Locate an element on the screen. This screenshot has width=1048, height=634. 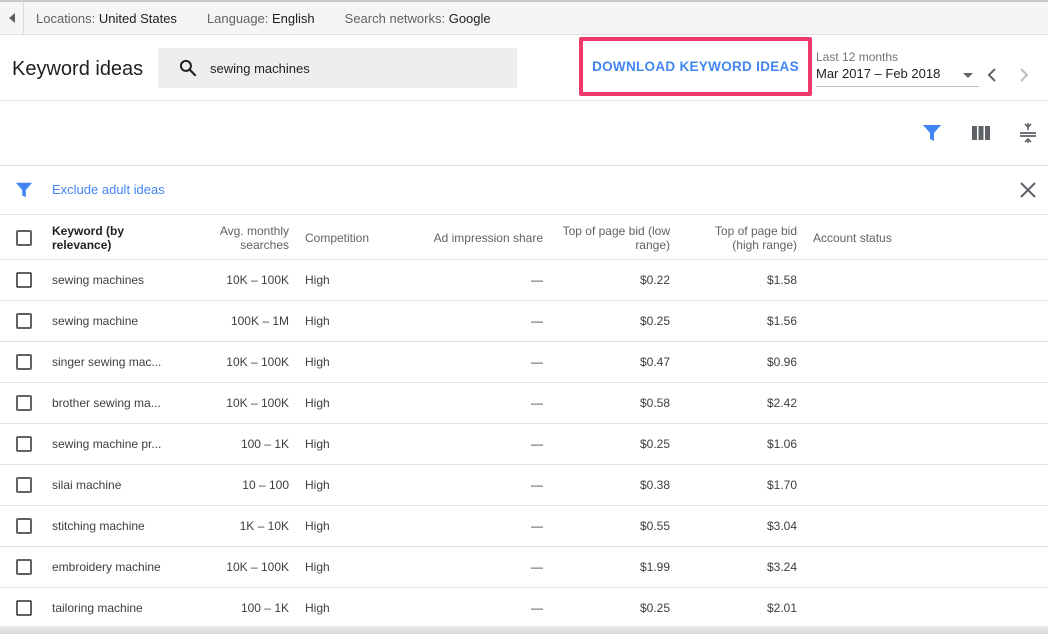
date-range-select: Mar 2017 – Feb 2018 is located at coordinates (897, 76).